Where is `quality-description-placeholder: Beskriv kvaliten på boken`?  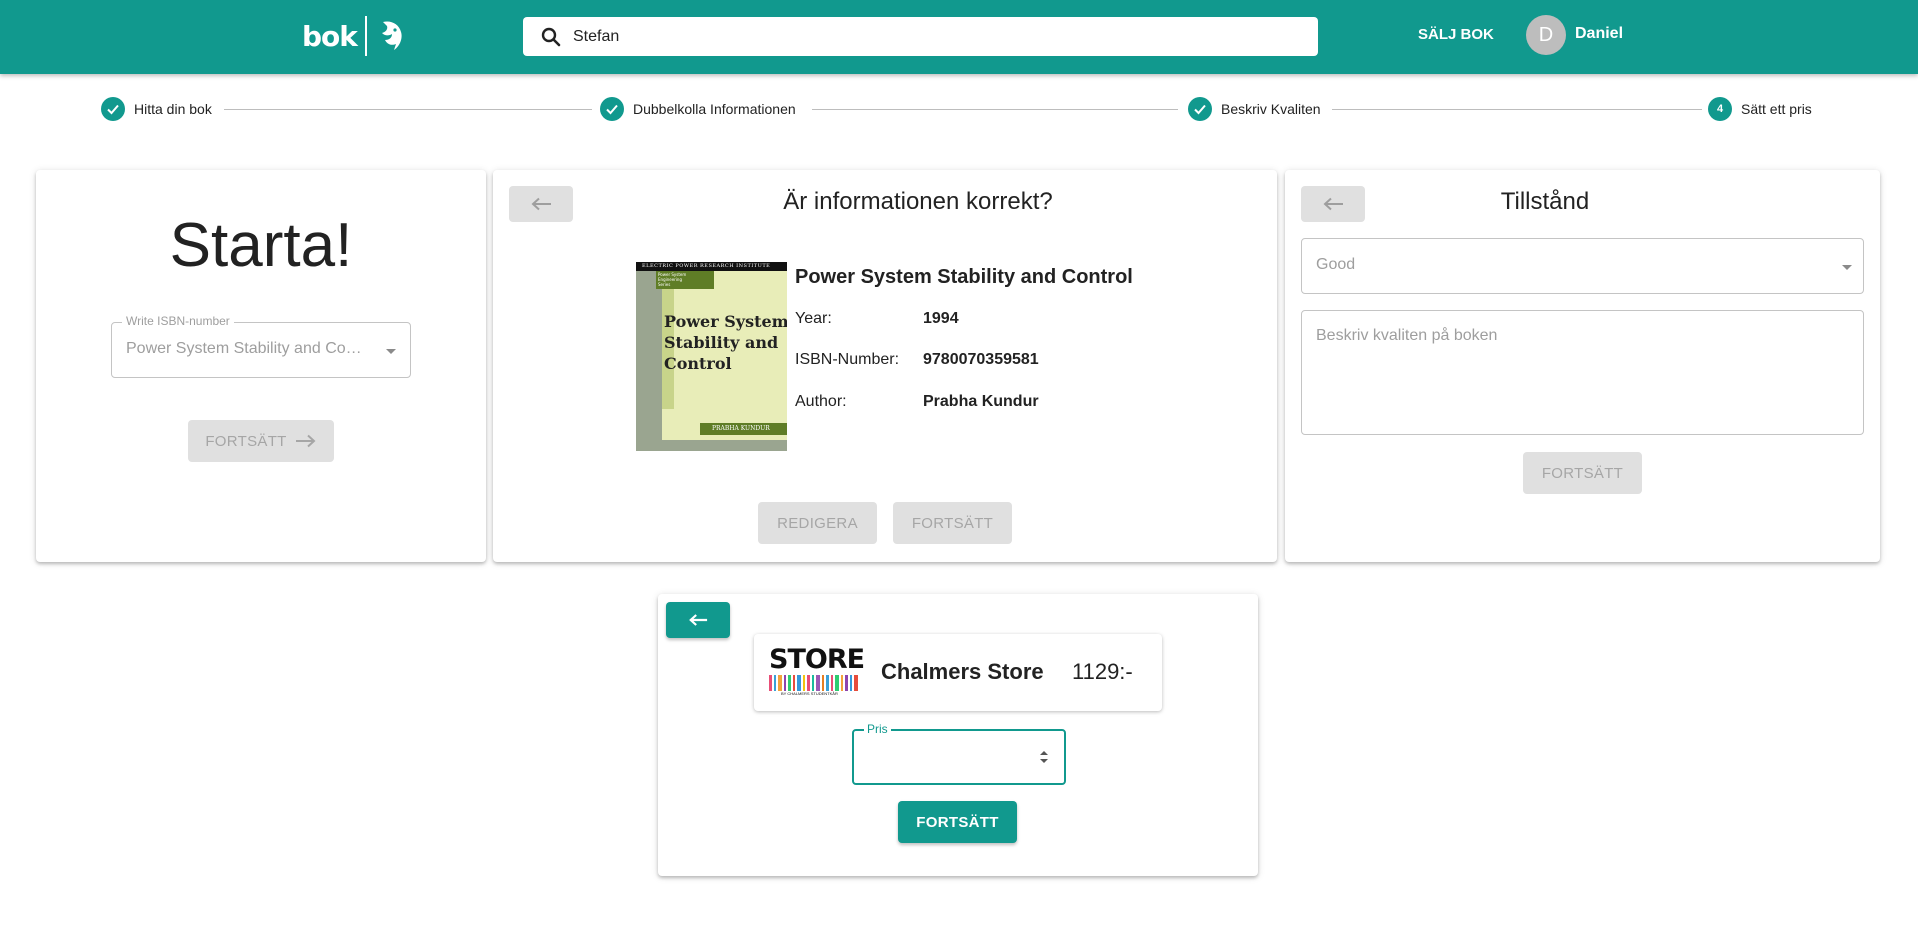
quality-description-placeholder: Beskriv kvaliten på boken is located at coordinates (1407, 335).